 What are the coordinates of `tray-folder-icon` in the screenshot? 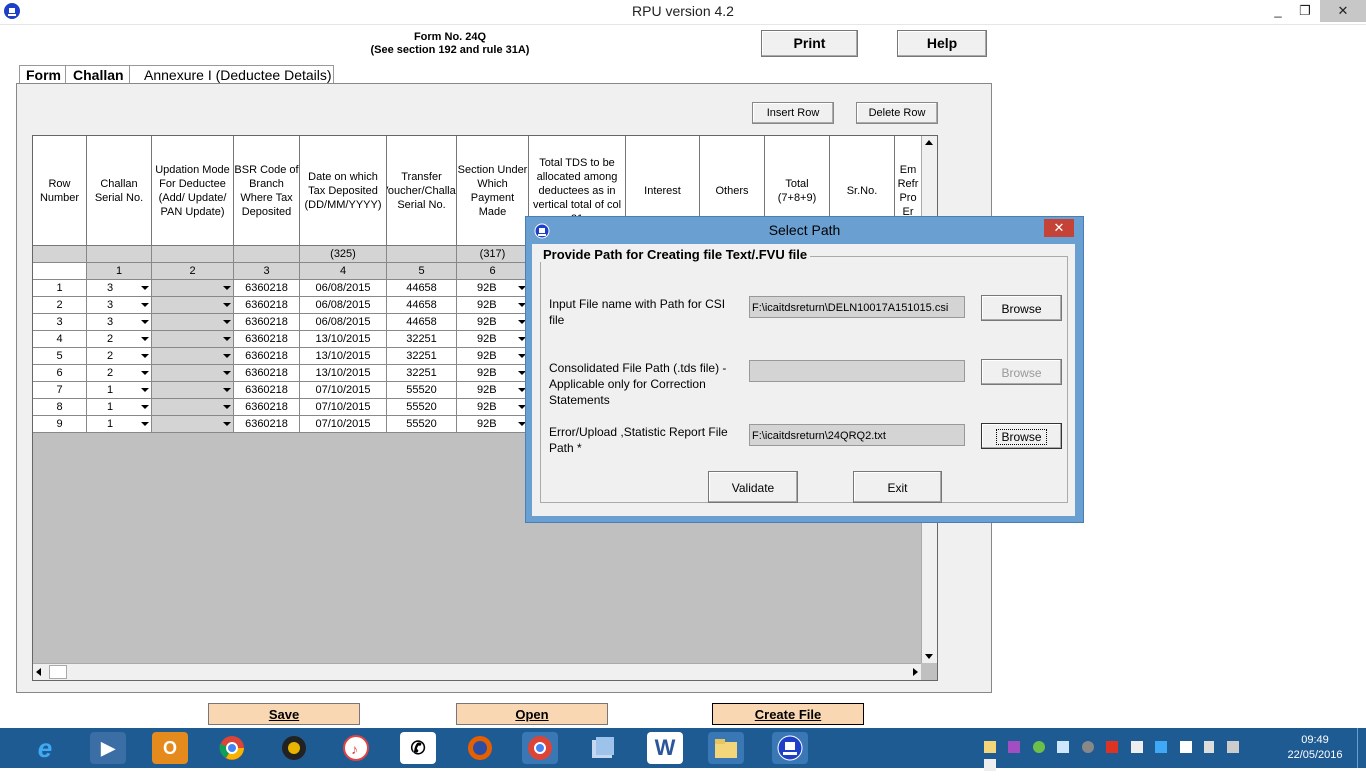 It's located at (990, 747).